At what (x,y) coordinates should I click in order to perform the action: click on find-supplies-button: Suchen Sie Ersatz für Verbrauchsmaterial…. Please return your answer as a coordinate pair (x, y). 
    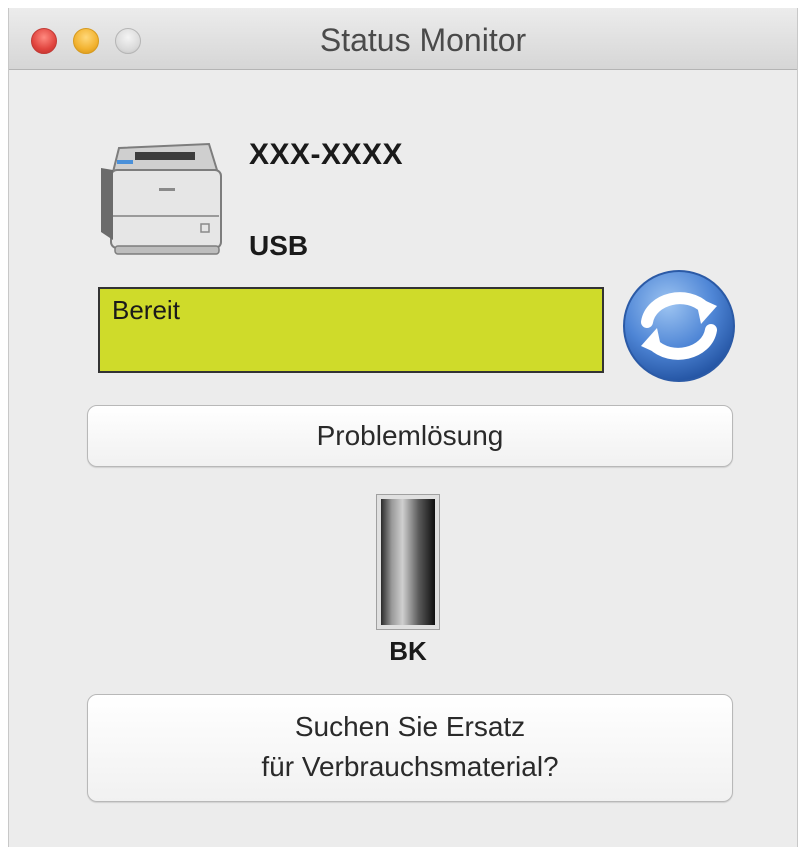
    Looking at the image, I should click on (410, 748).